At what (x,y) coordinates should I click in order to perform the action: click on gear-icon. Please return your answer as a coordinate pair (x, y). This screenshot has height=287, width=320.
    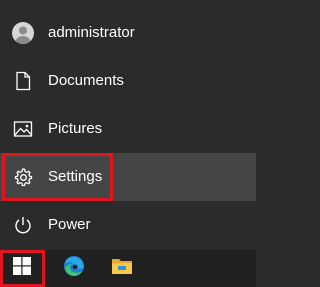
    Looking at the image, I should click on (23, 177).